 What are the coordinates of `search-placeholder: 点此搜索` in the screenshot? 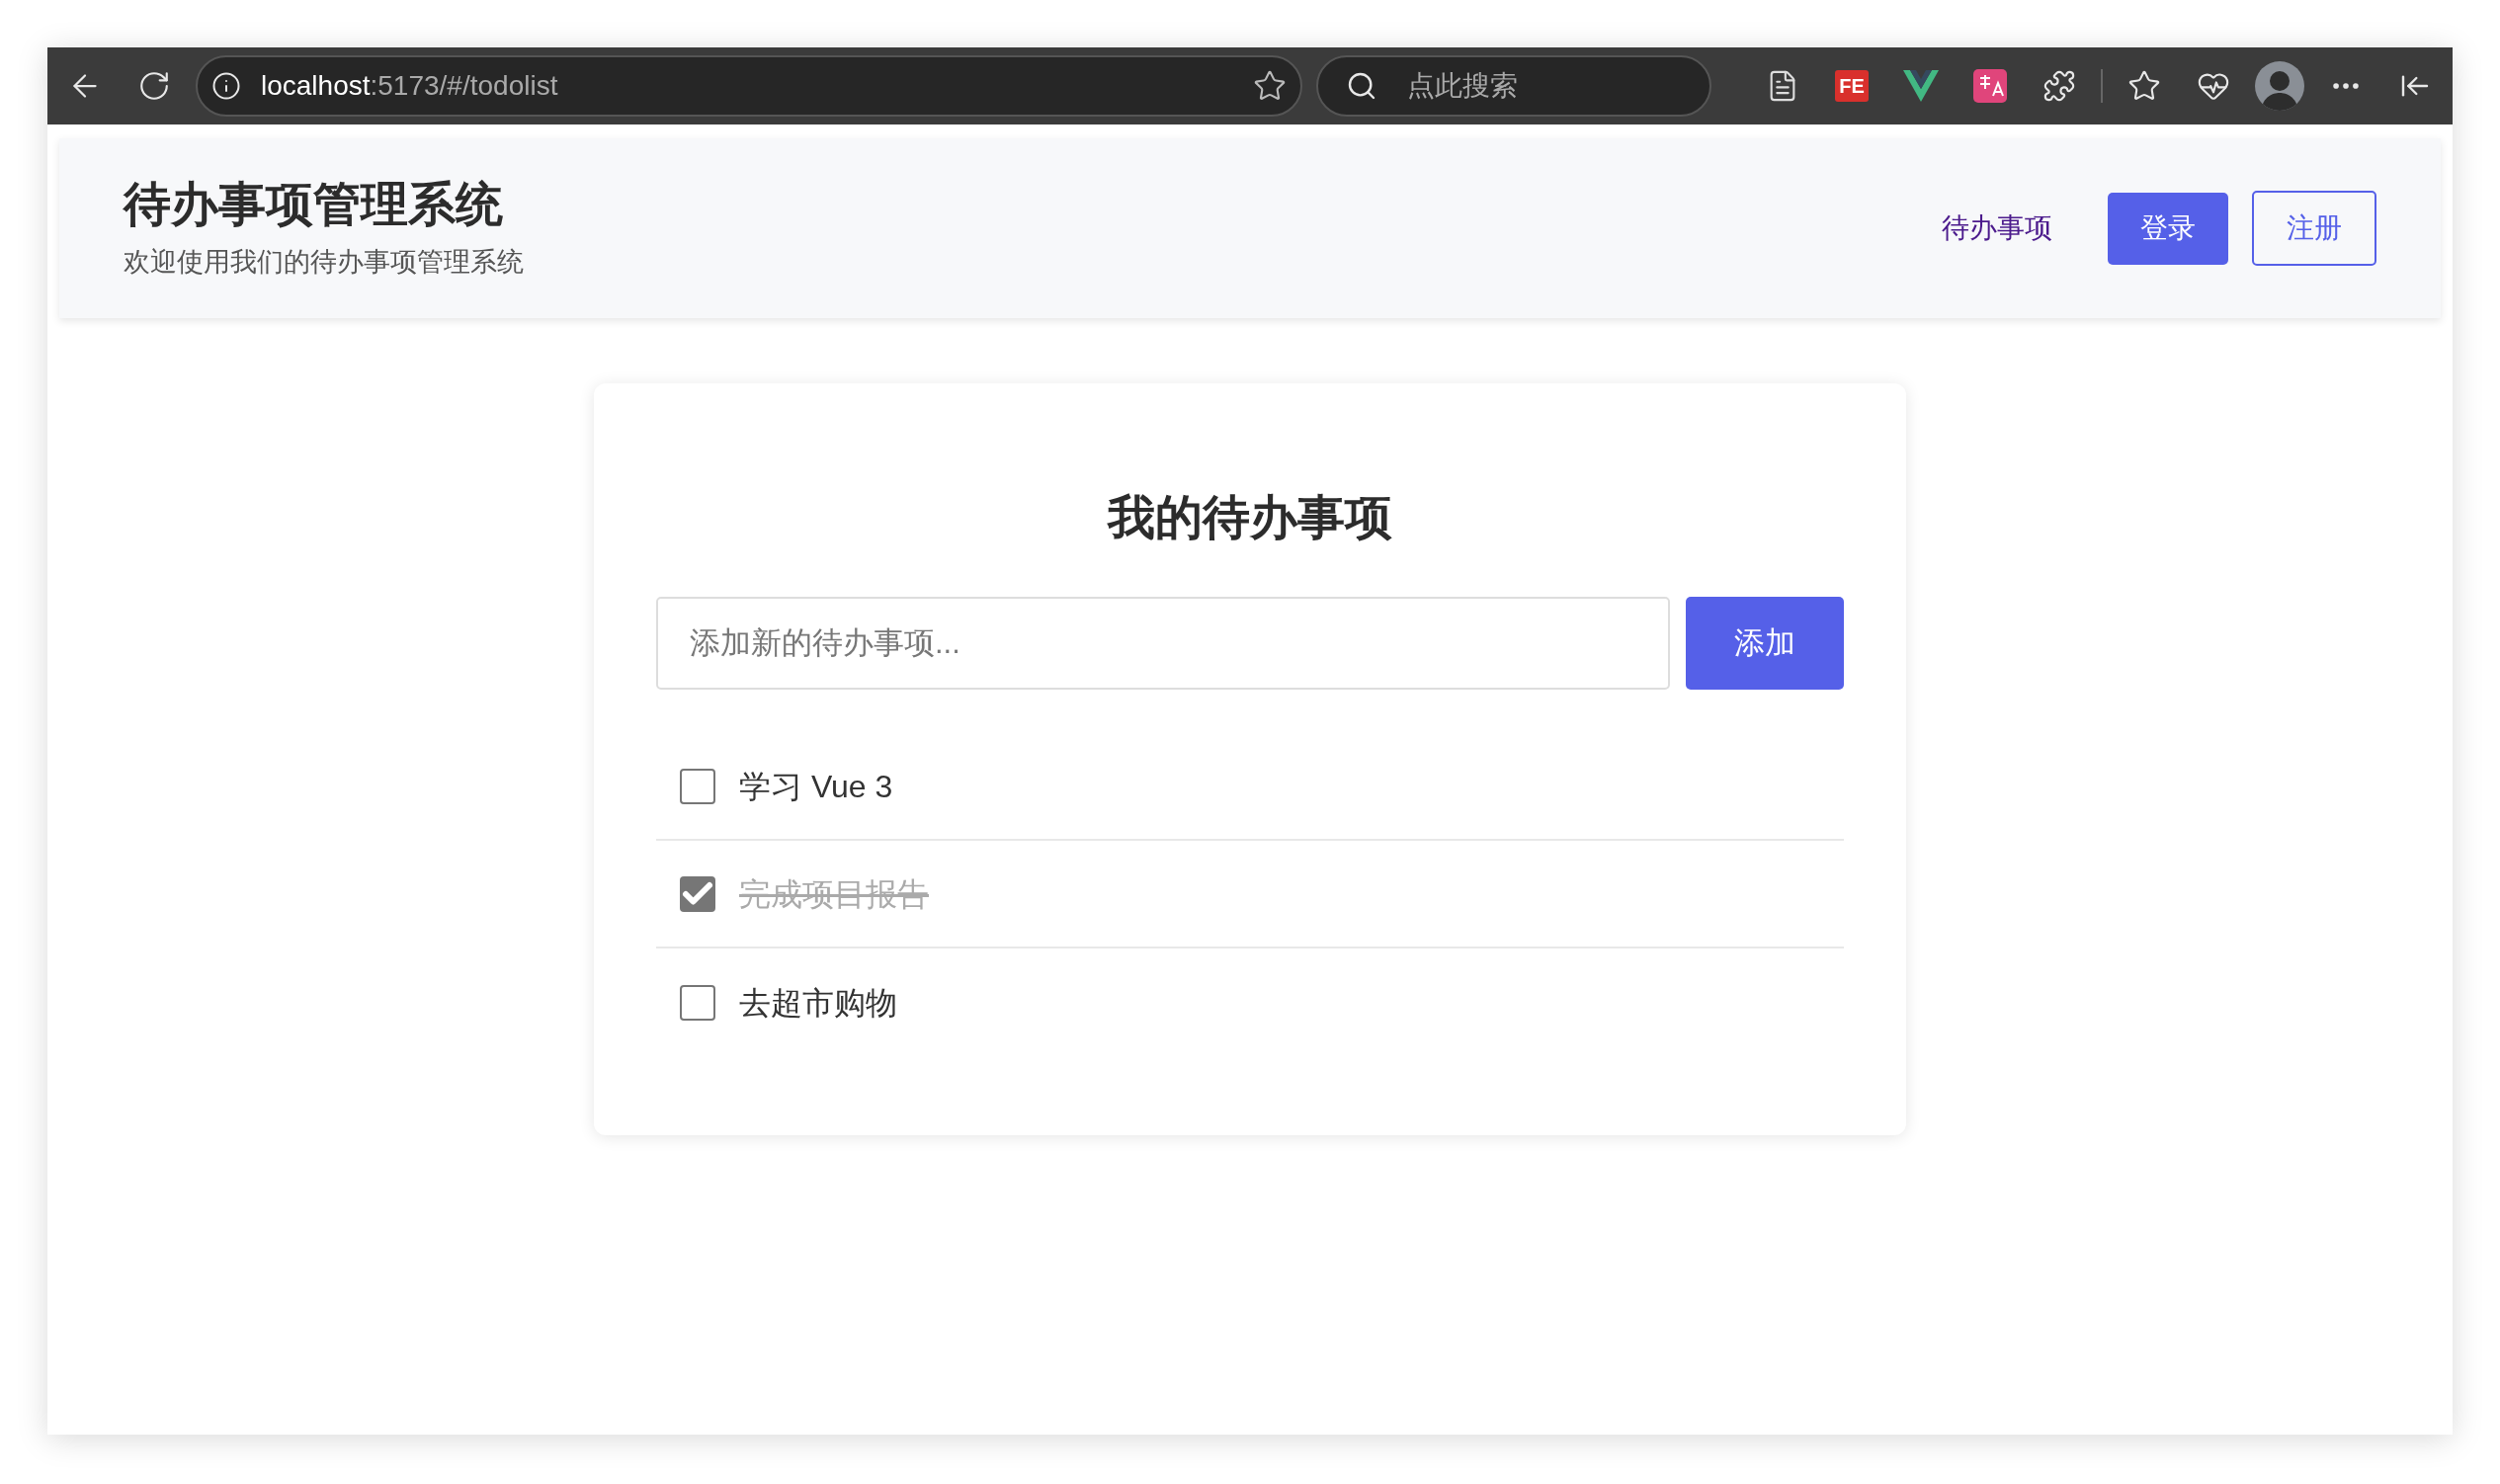 It's located at (1462, 86).